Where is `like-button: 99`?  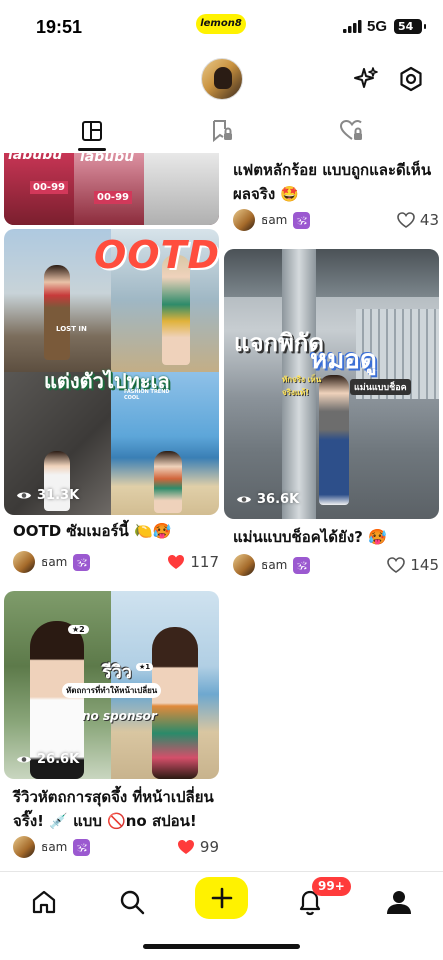
like-button: 99 is located at coordinates (198, 847).